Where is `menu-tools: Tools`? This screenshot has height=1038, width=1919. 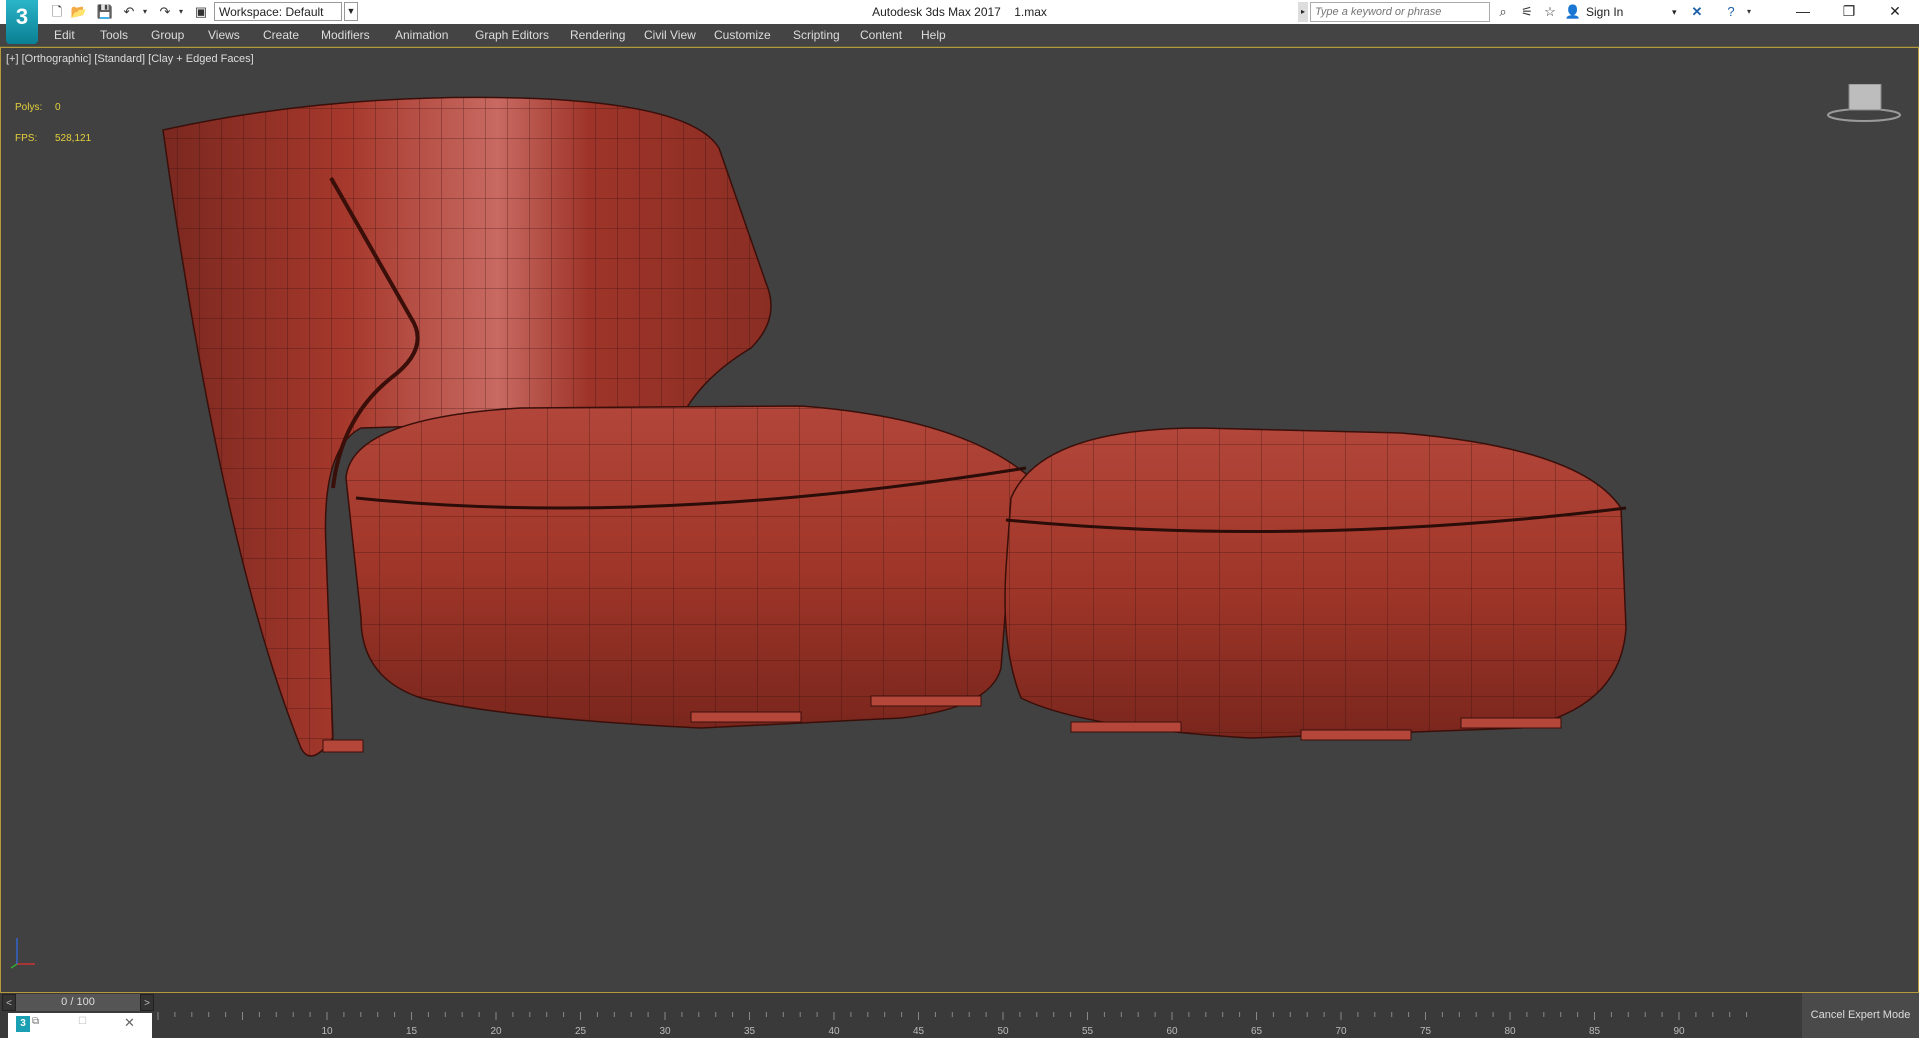
menu-tools: Tools is located at coordinates (114, 35).